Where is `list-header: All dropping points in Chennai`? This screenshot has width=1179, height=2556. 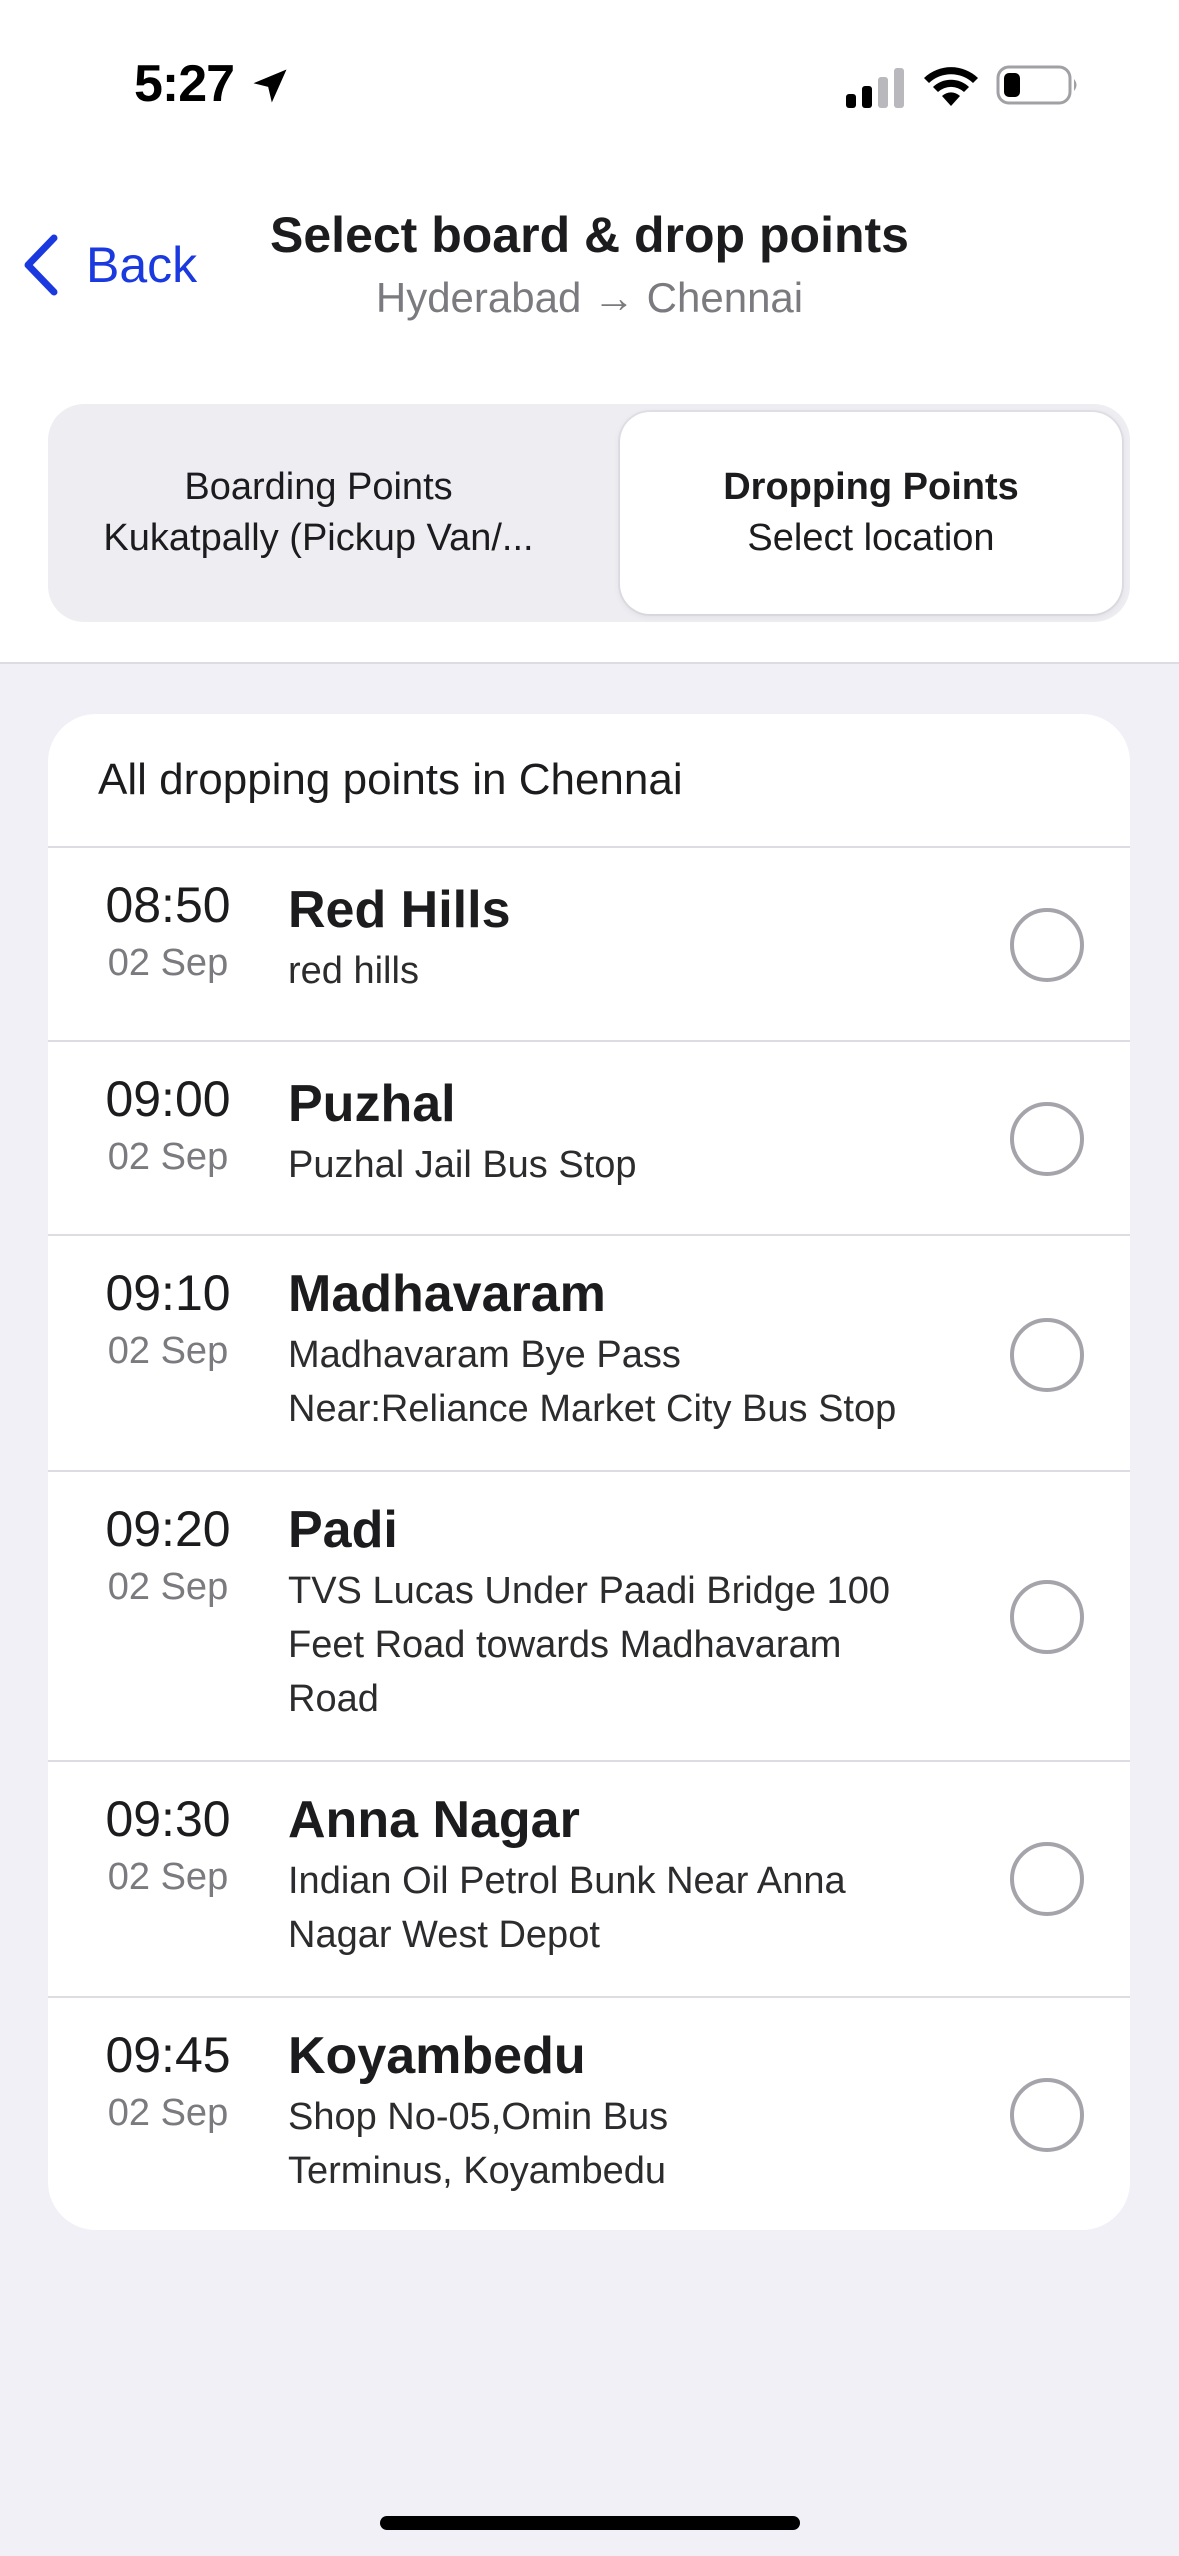
list-header: All dropping points in Chennai is located at coordinates (589, 781).